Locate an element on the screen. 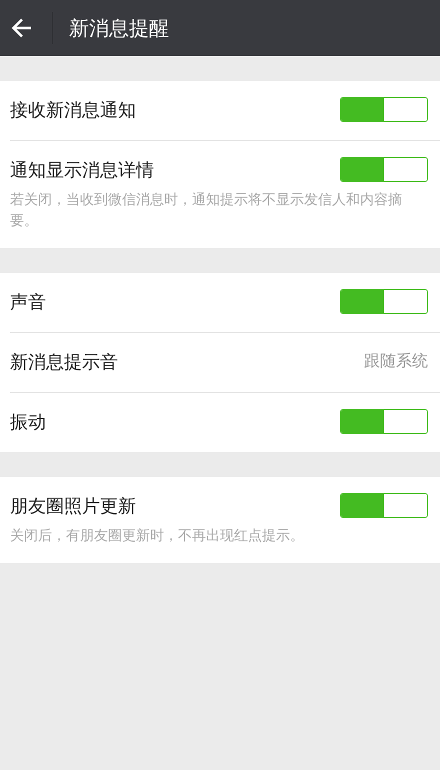 Image resolution: width=440 pixels, height=770 pixels. setting-note: 若关闭，当收到微信消息时，通知提示将不显示发信人和内容摘要。 is located at coordinates (206, 211).